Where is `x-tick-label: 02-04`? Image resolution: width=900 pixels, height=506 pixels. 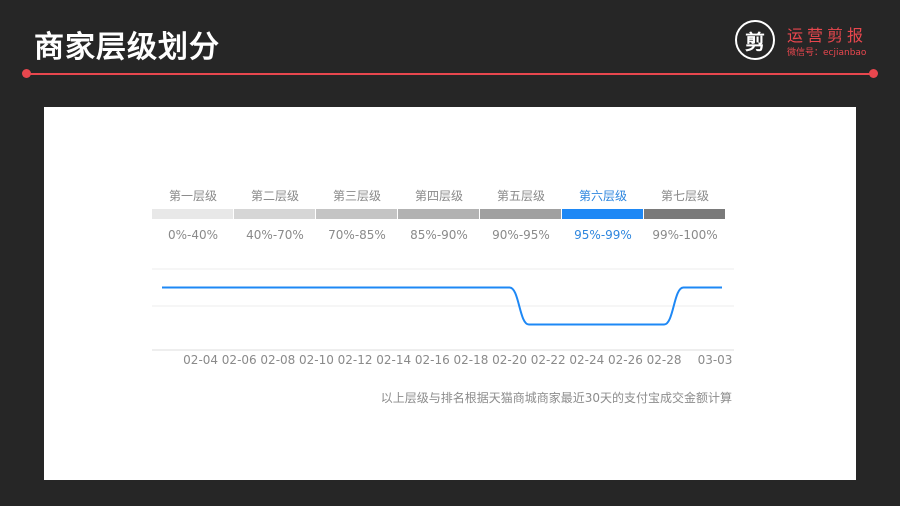 x-tick-label: 02-04 is located at coordinates (200, 360).